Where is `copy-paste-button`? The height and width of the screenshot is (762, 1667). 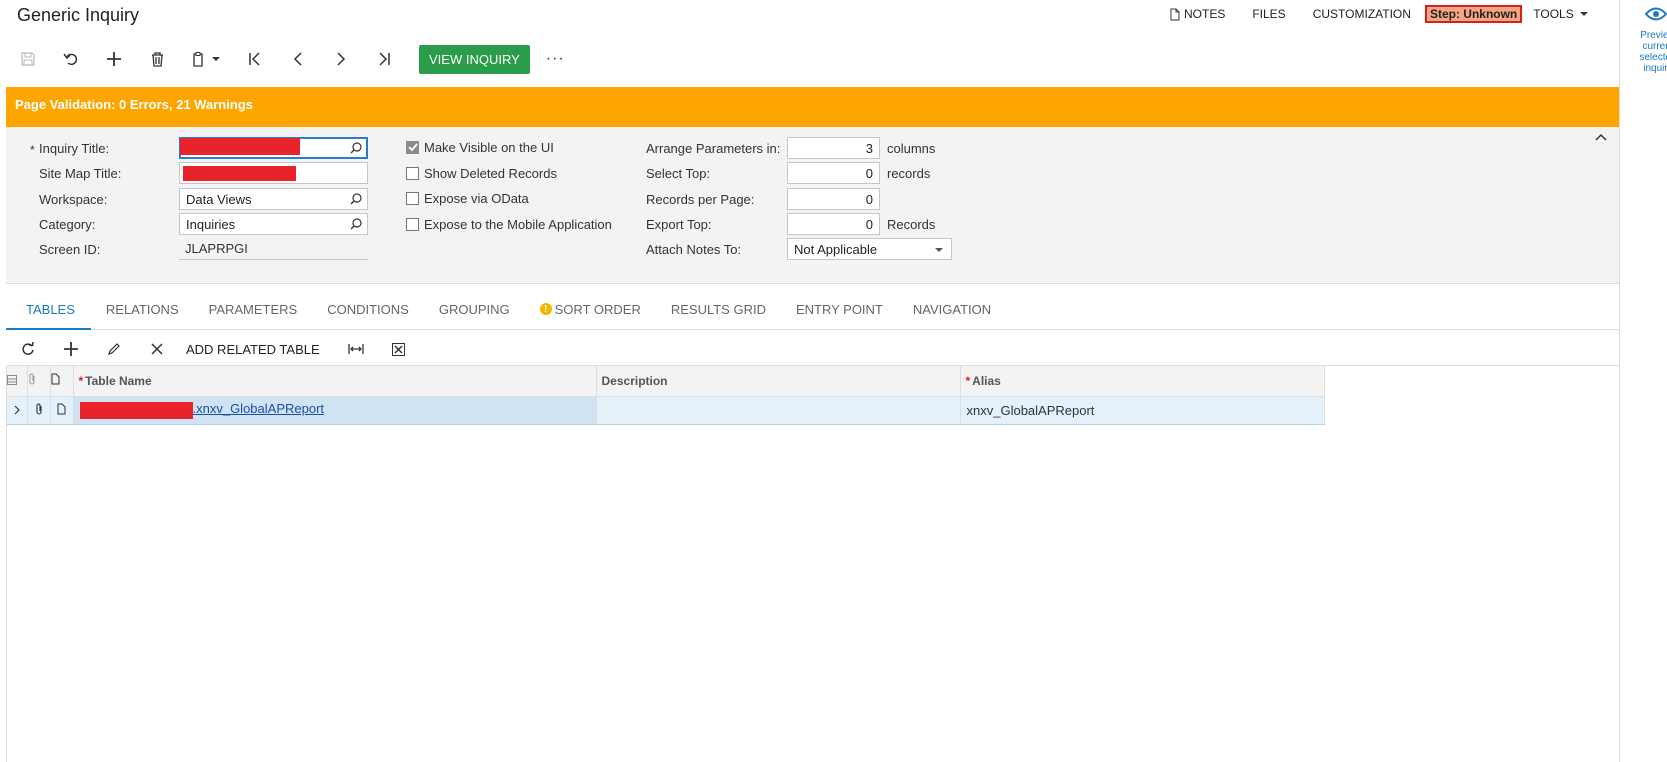
copy-paste-button is located at coordinates (206, 59).